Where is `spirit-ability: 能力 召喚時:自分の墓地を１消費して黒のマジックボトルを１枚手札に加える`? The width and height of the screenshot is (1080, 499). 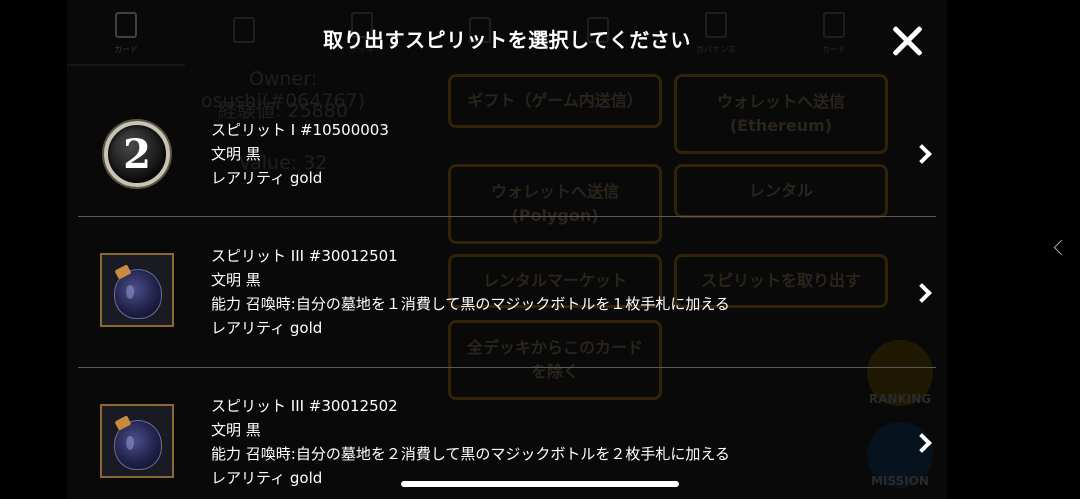 spirit-ability: 能力 召喚時:自分の墓地を１消費して黒のマジックボトルを１枚手札に加える is located at coordinates (470, 304).